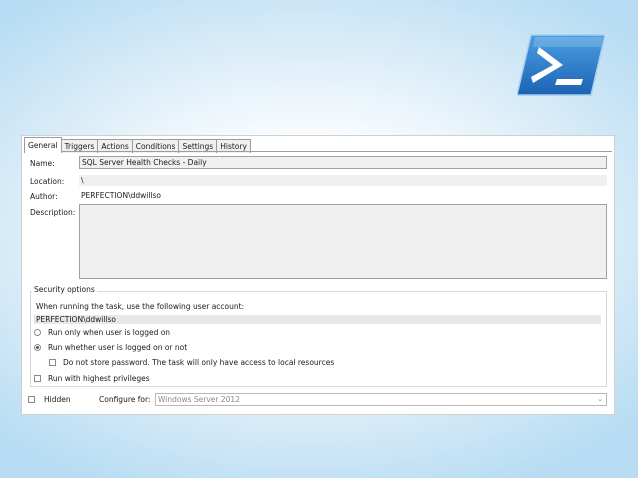 This screenshot has width=638, height=478. I want to click on hidden-label: Hidden, so click(57, 399).